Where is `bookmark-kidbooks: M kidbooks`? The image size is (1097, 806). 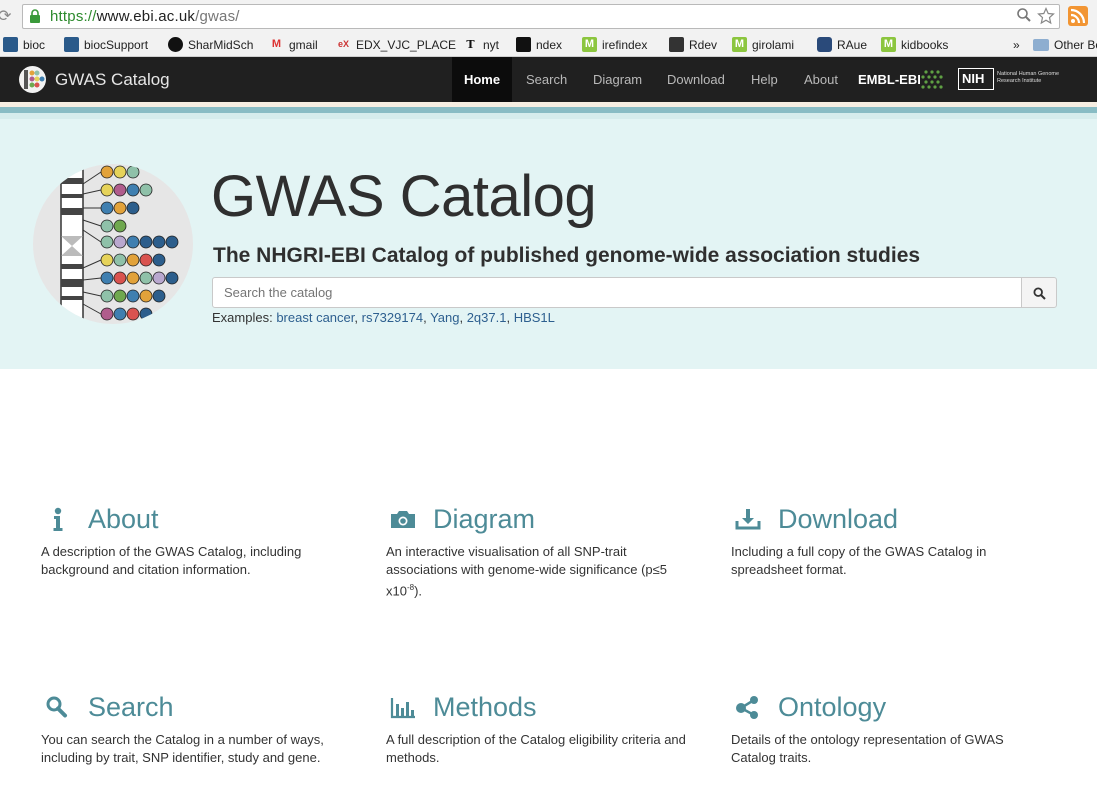 bookmark-kidbooks: M kidbooks is located at coordinates (914, 44).